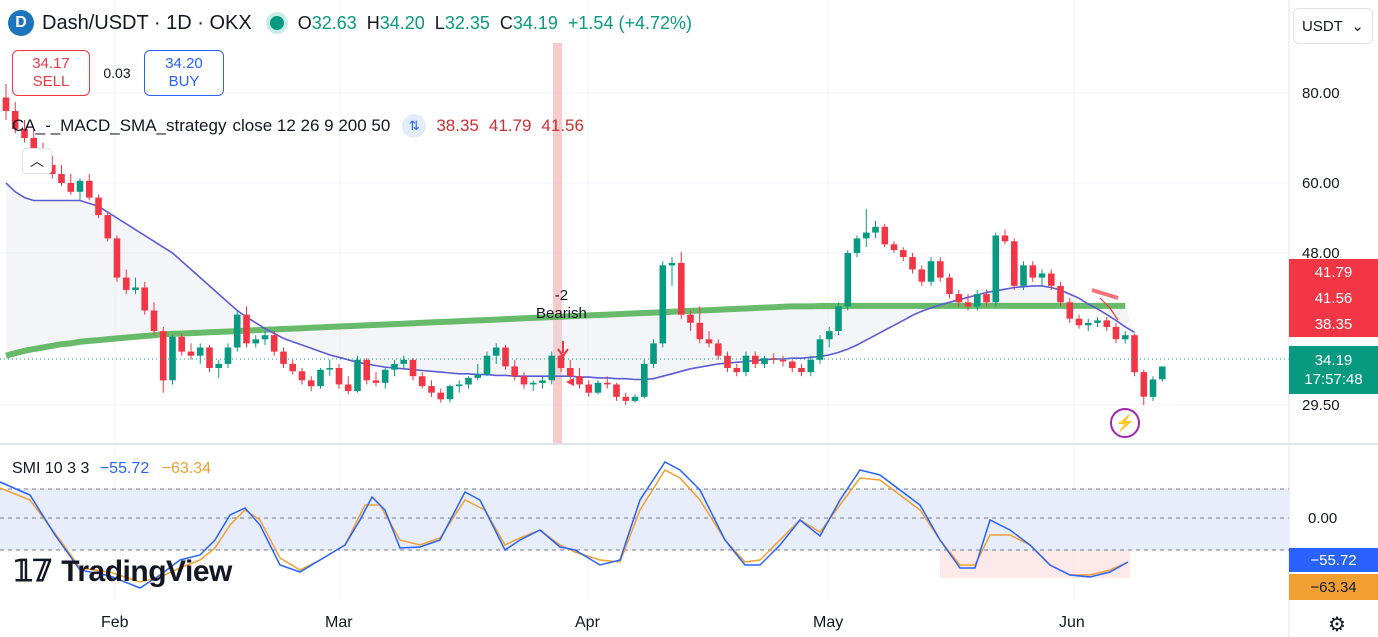 This screenshot has height=637, width=1378. Describe the element at coordinates (1321, 93) in the screenshot. I see `y-tick-80: 80.00` at that location.